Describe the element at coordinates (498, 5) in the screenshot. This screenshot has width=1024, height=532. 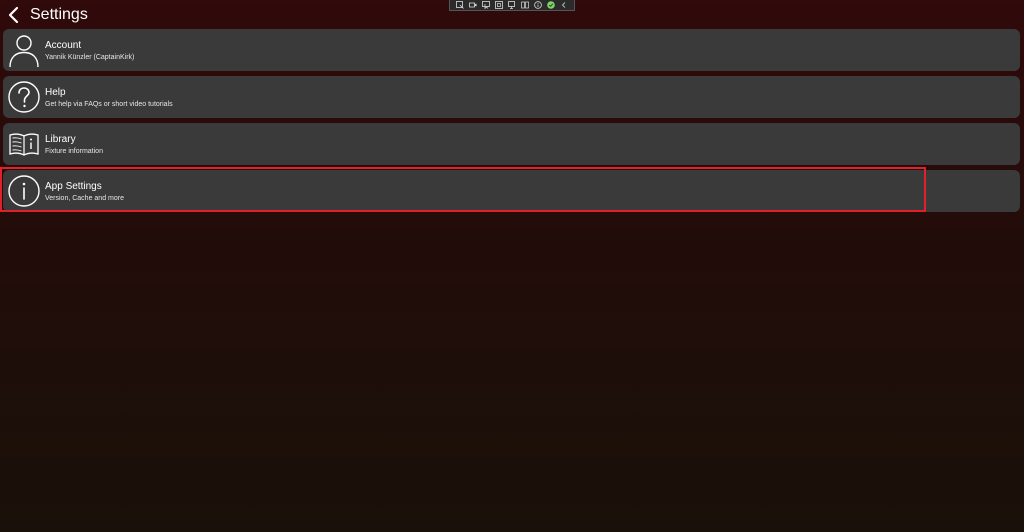
I see `layout-icon` at that location.